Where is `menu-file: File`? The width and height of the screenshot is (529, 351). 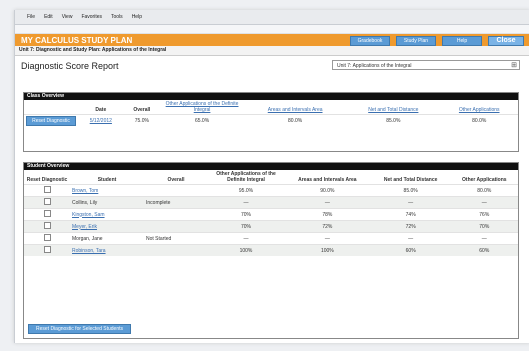
menu-file: File is located at coordinates (31, 17).